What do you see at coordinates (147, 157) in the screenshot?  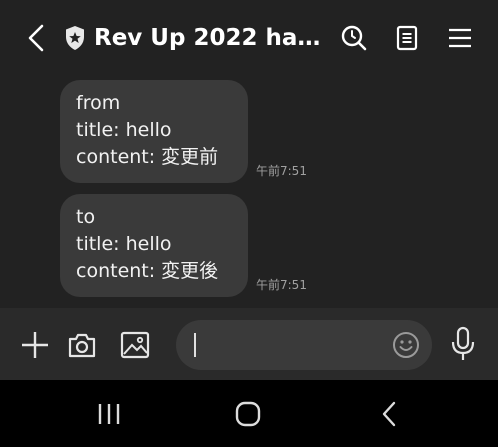 I see `message-line: content: 変更前` at bounding box center [147, 157].